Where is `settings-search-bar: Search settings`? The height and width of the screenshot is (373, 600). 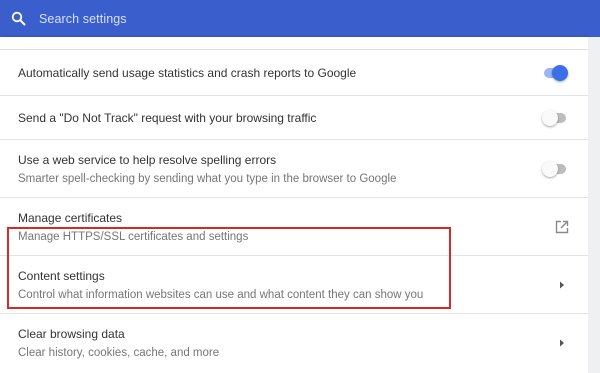
settings-search-bar: Search settings is located at coordinates (300, 18).